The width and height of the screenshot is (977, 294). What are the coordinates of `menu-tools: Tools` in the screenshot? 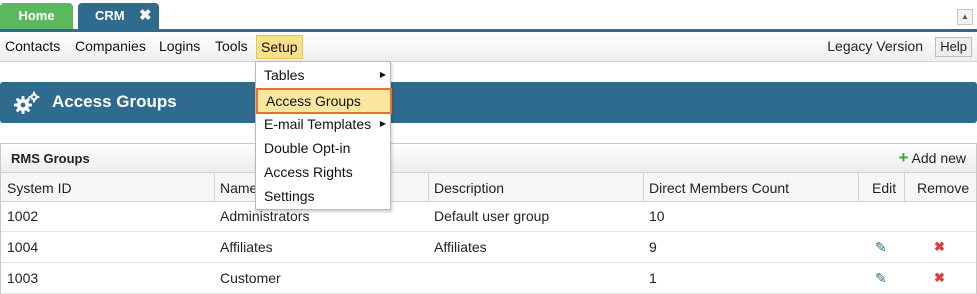 It's located at (231, 46).